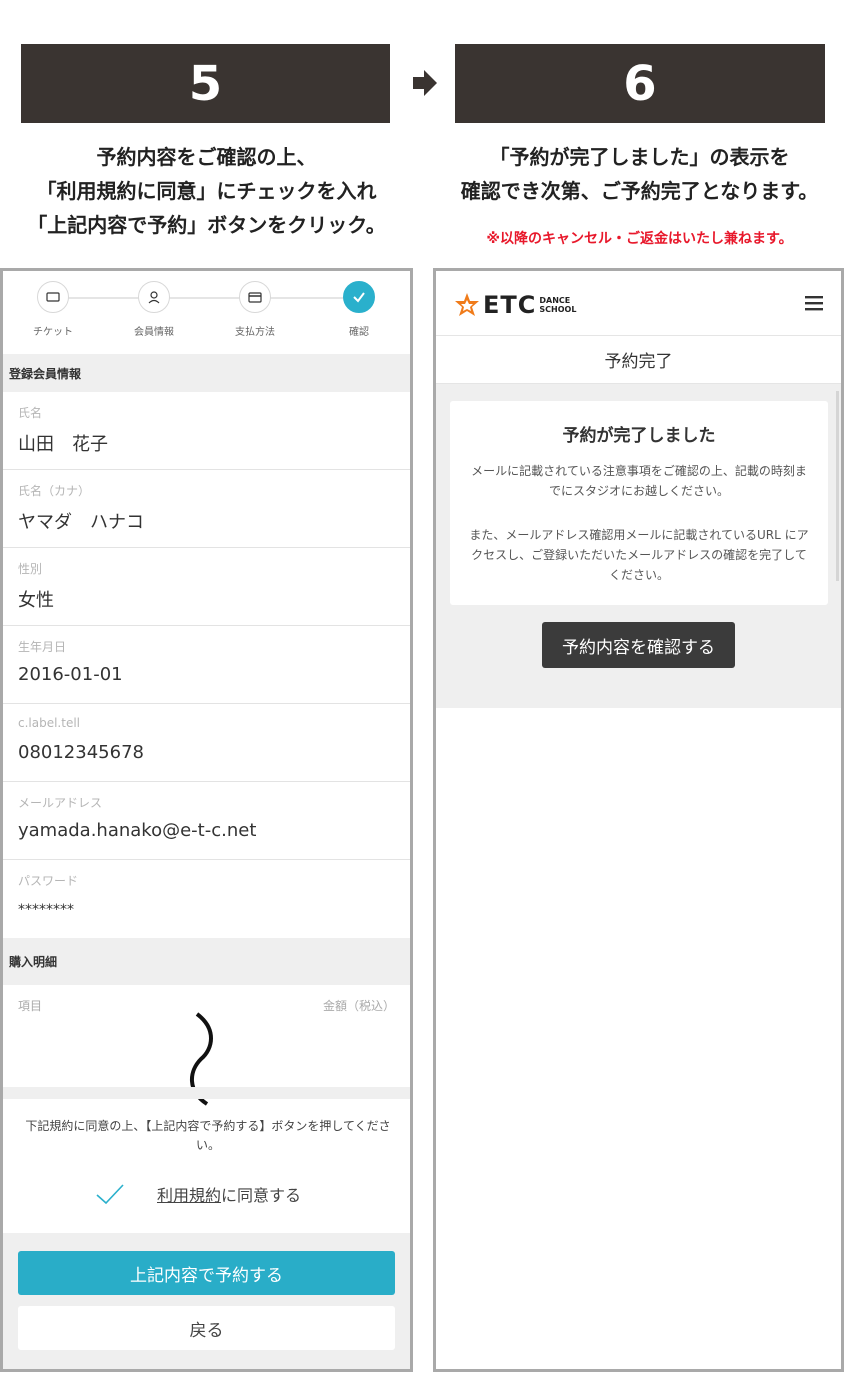  Describe the element at coordinates (206, 665) in the screenshot. I see `field-birthday: 生年月日 2016-01-01` at that location.